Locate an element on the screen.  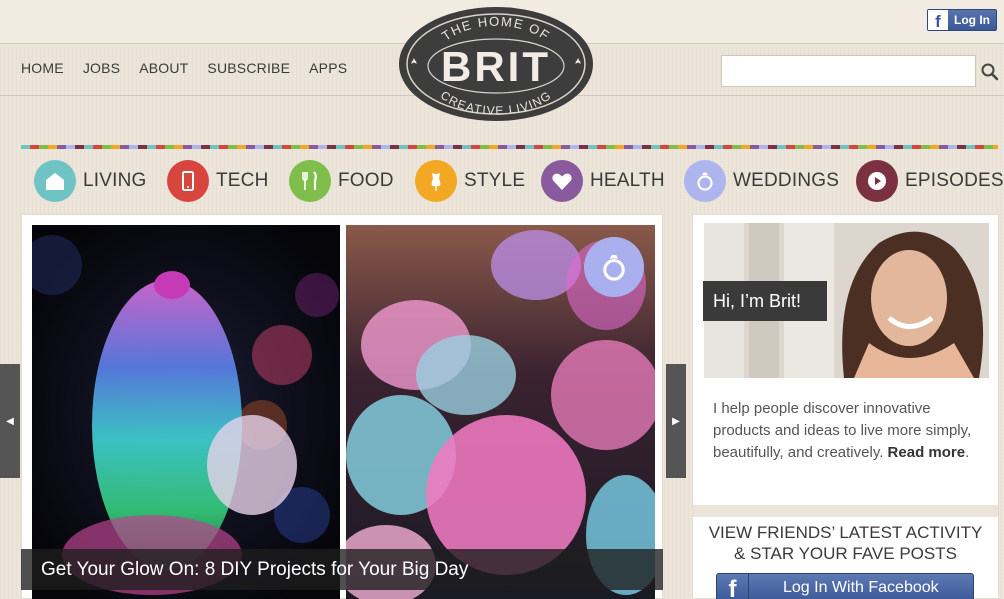
sidebar-divider is located at coordinates (845, 511).